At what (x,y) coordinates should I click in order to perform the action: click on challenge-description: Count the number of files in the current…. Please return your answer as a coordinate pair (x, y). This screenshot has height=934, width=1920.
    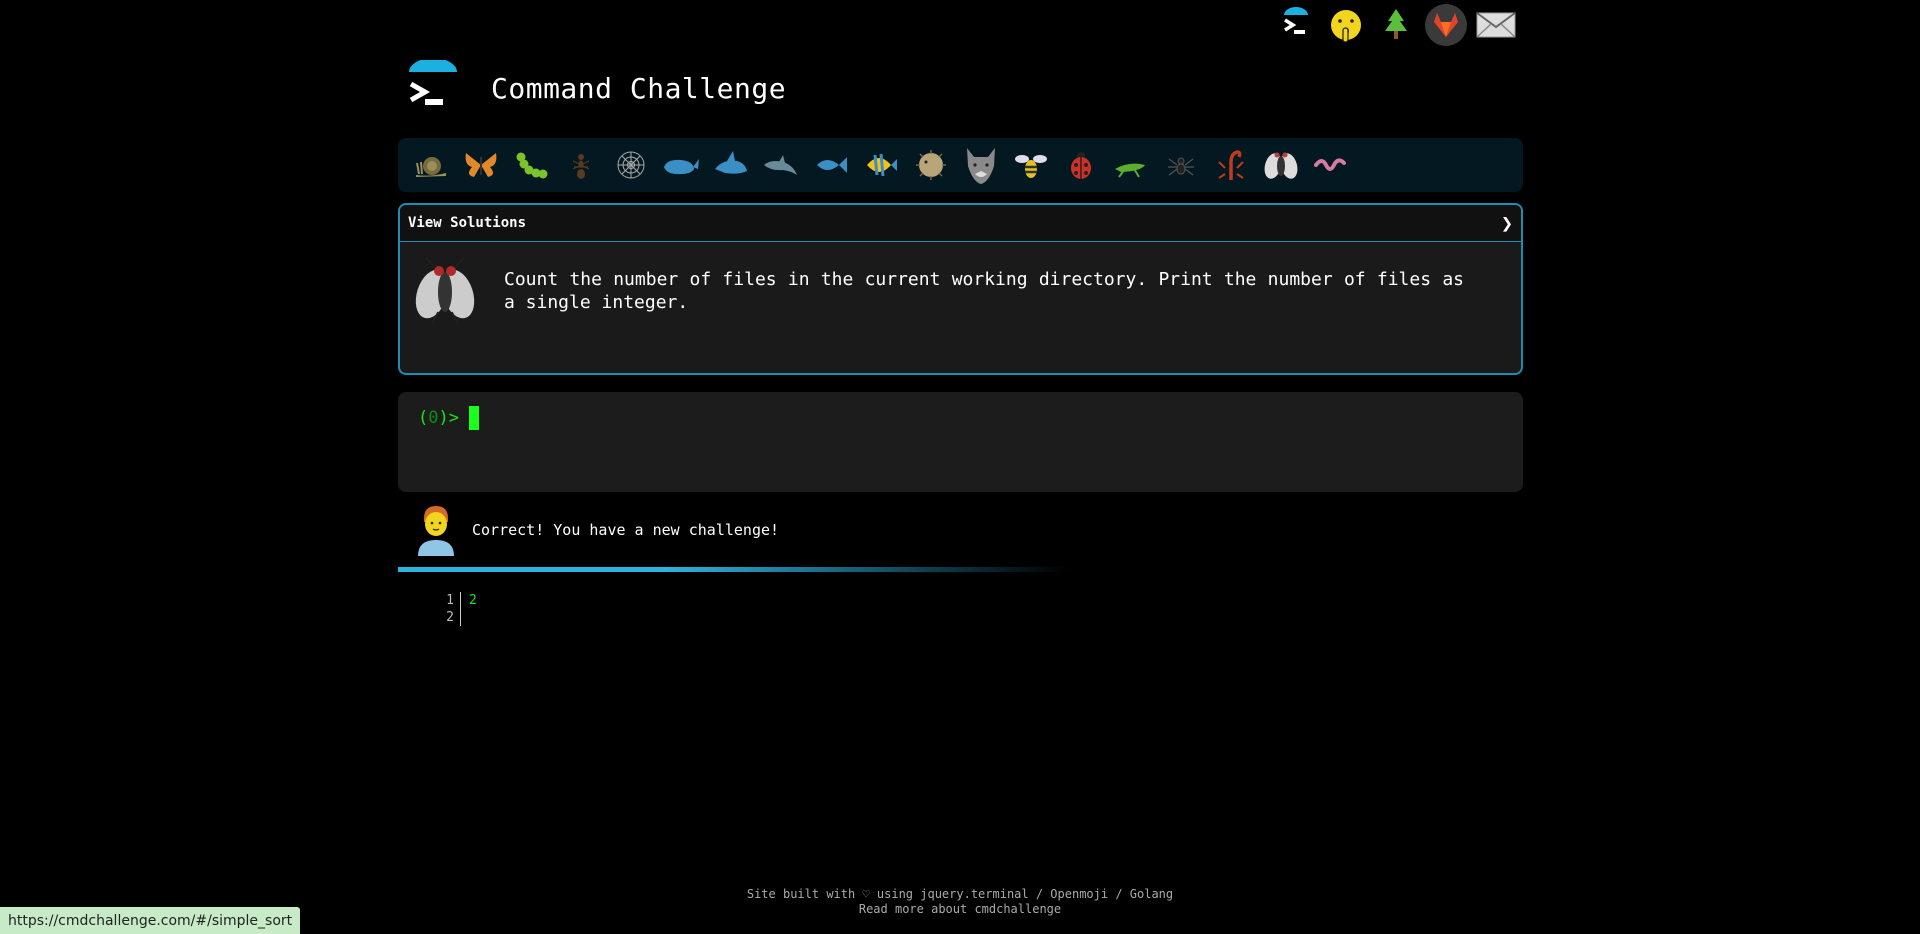
    Looking at the image, I should click on (984, 291).